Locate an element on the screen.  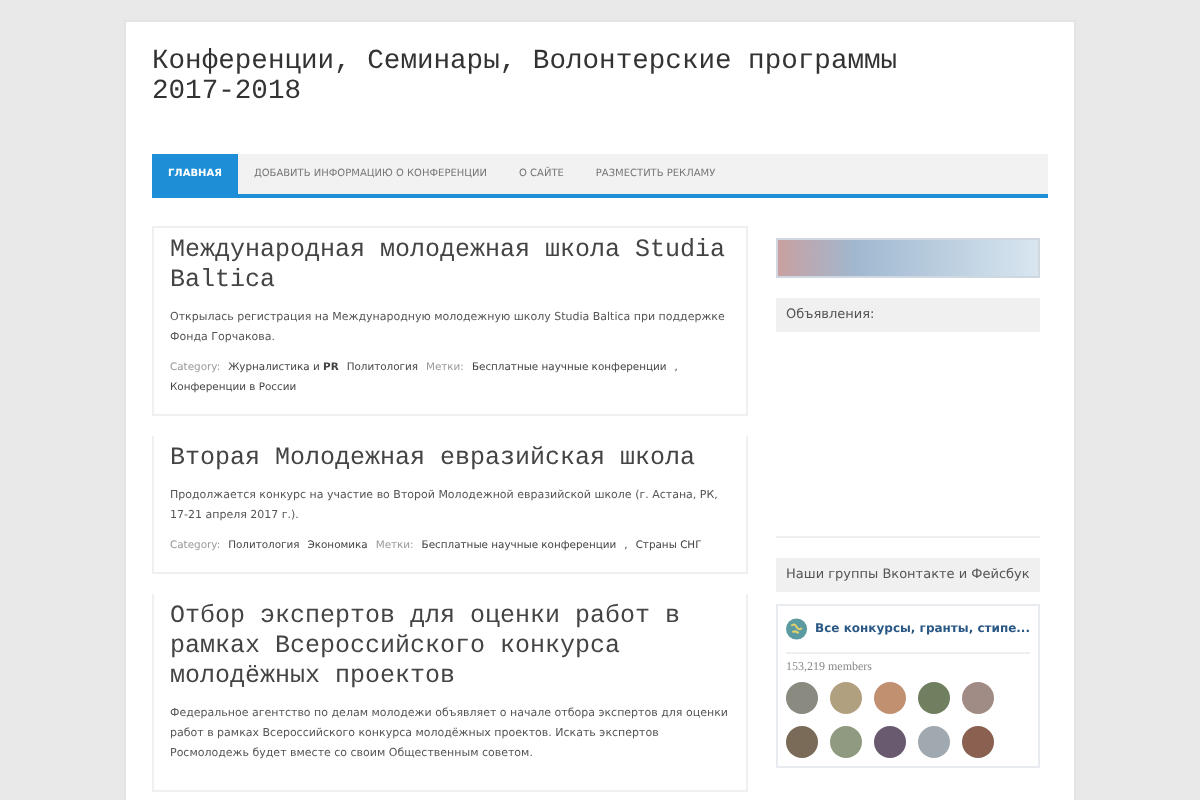
globe-icon is located at coordinates (797, 629).